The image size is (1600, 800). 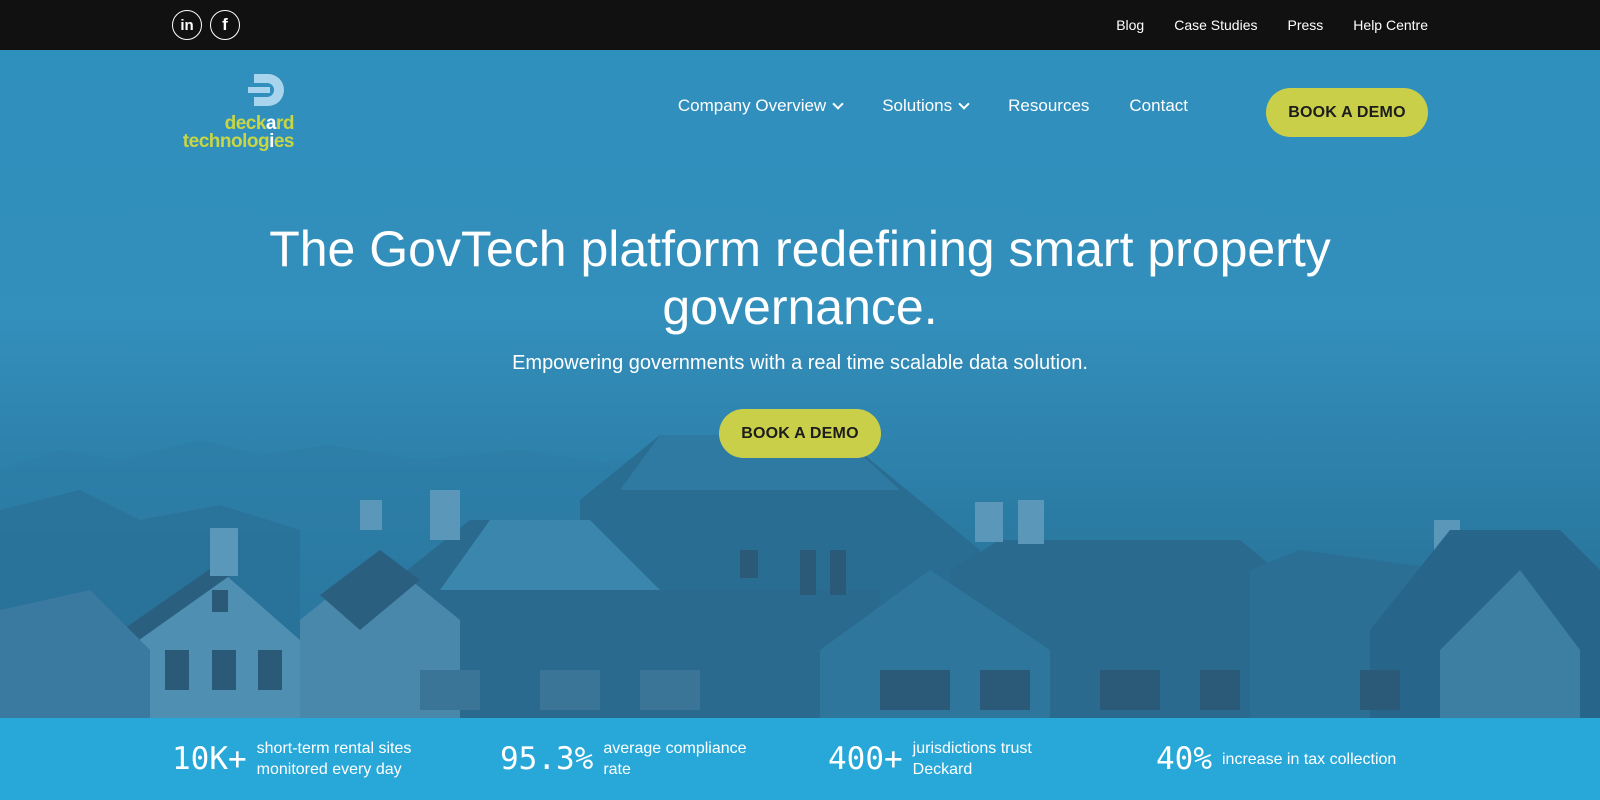 What do you see at coordinates (226, 141) in the screenshot?
I see `logo-text-part: technolog` at bounding box center [226, 141].